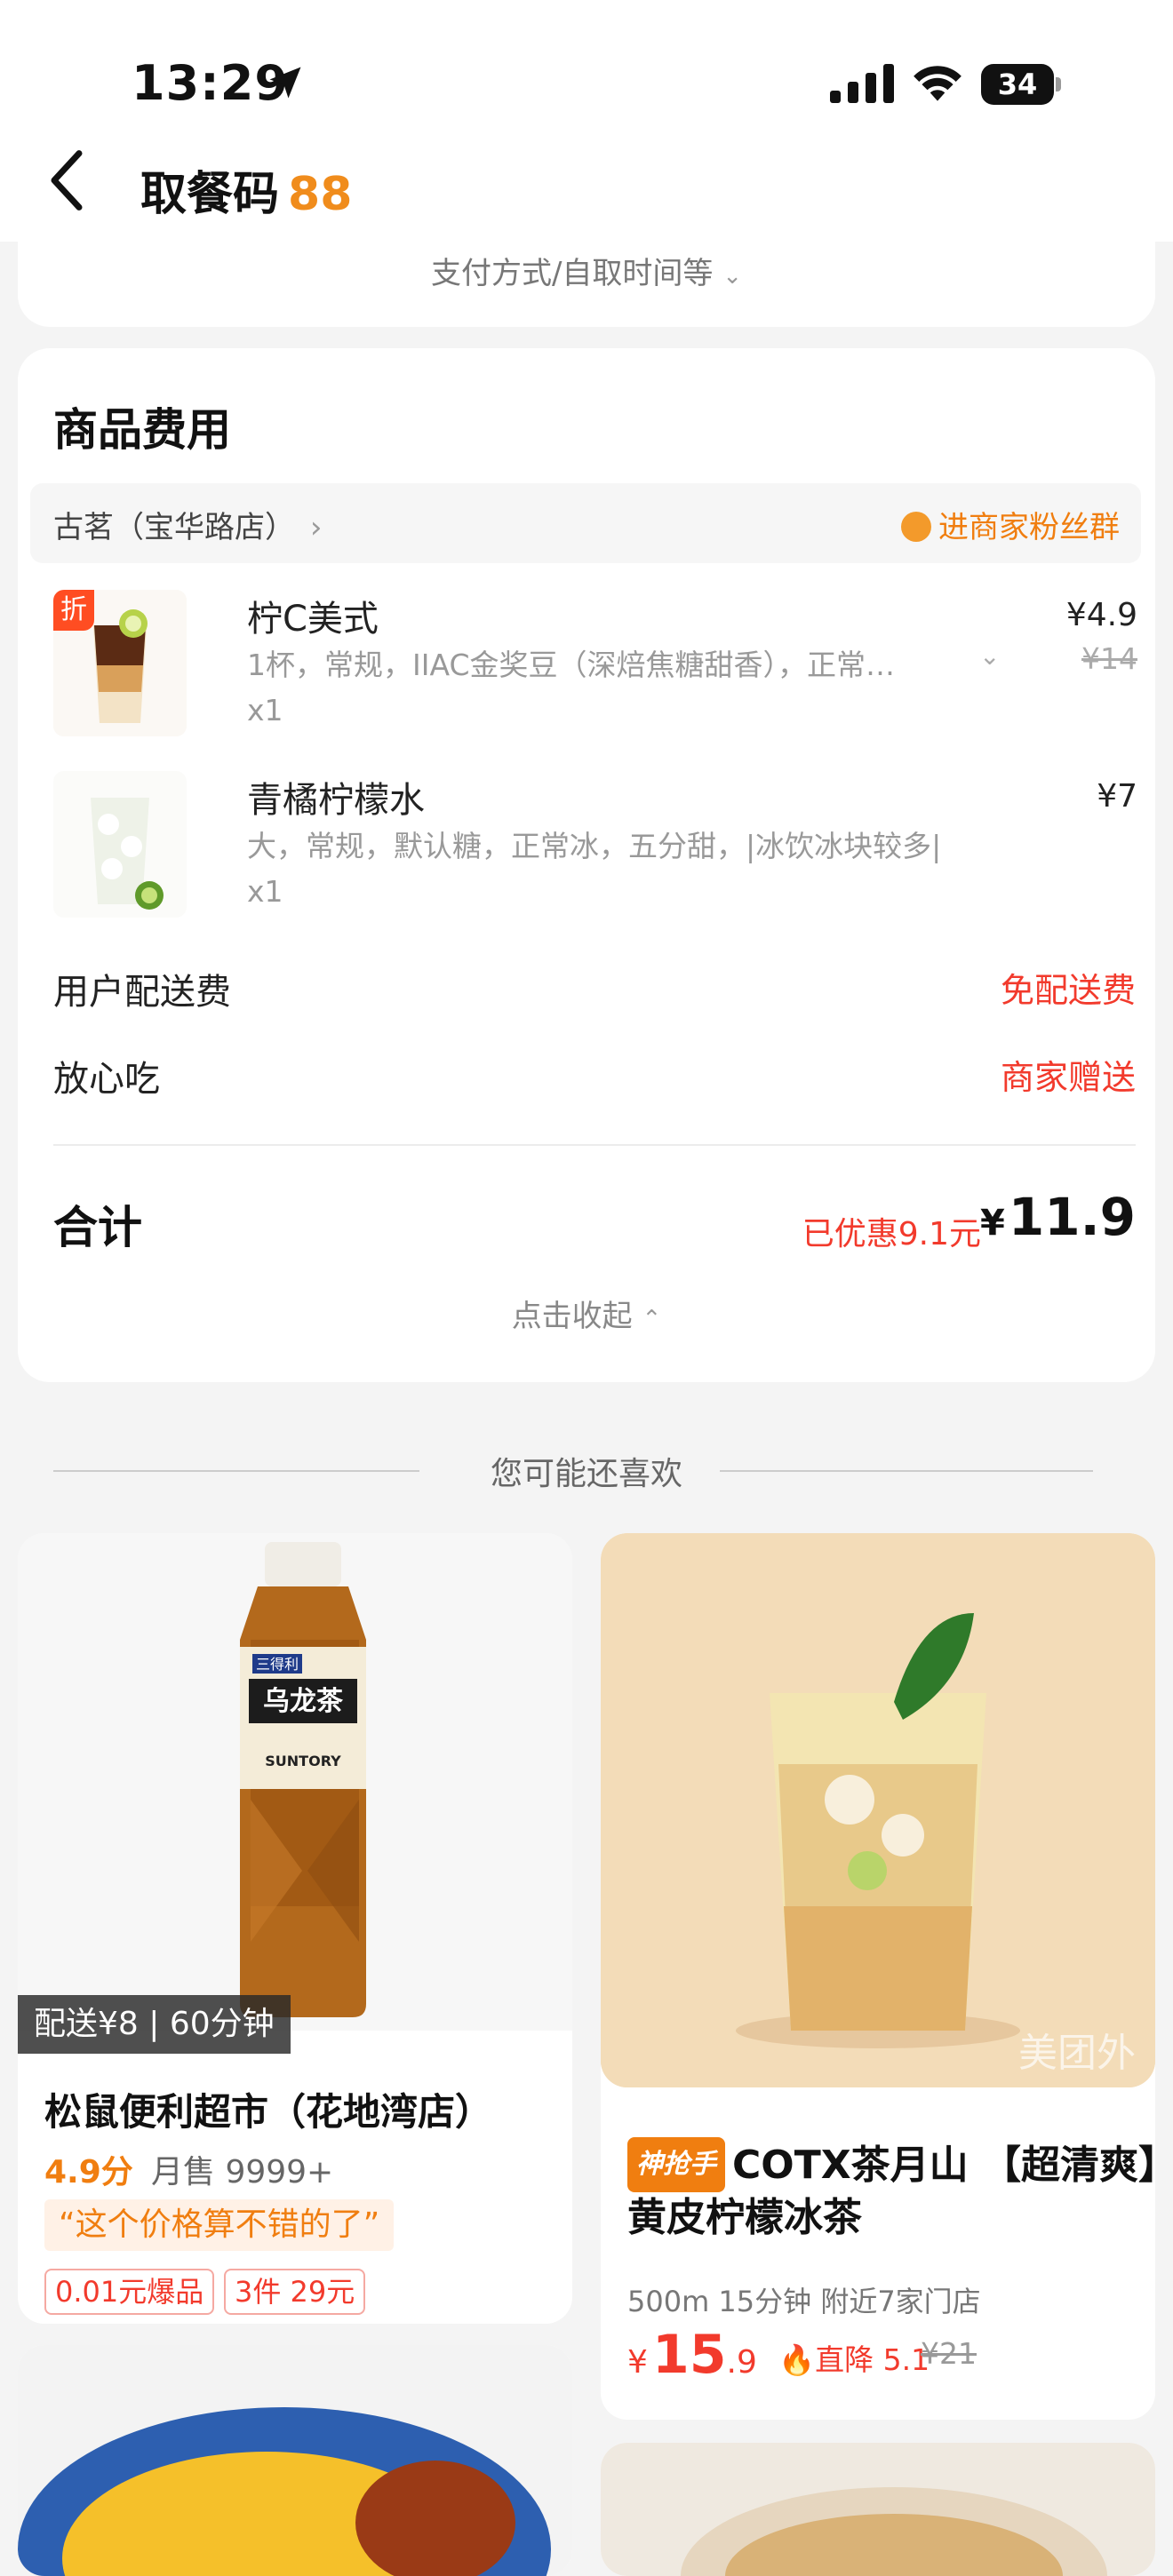 This screenshot has width=1173, height=2576. I want to click on product-meta: 500m 15分钟 附近7家门店, so click(804, 2301).